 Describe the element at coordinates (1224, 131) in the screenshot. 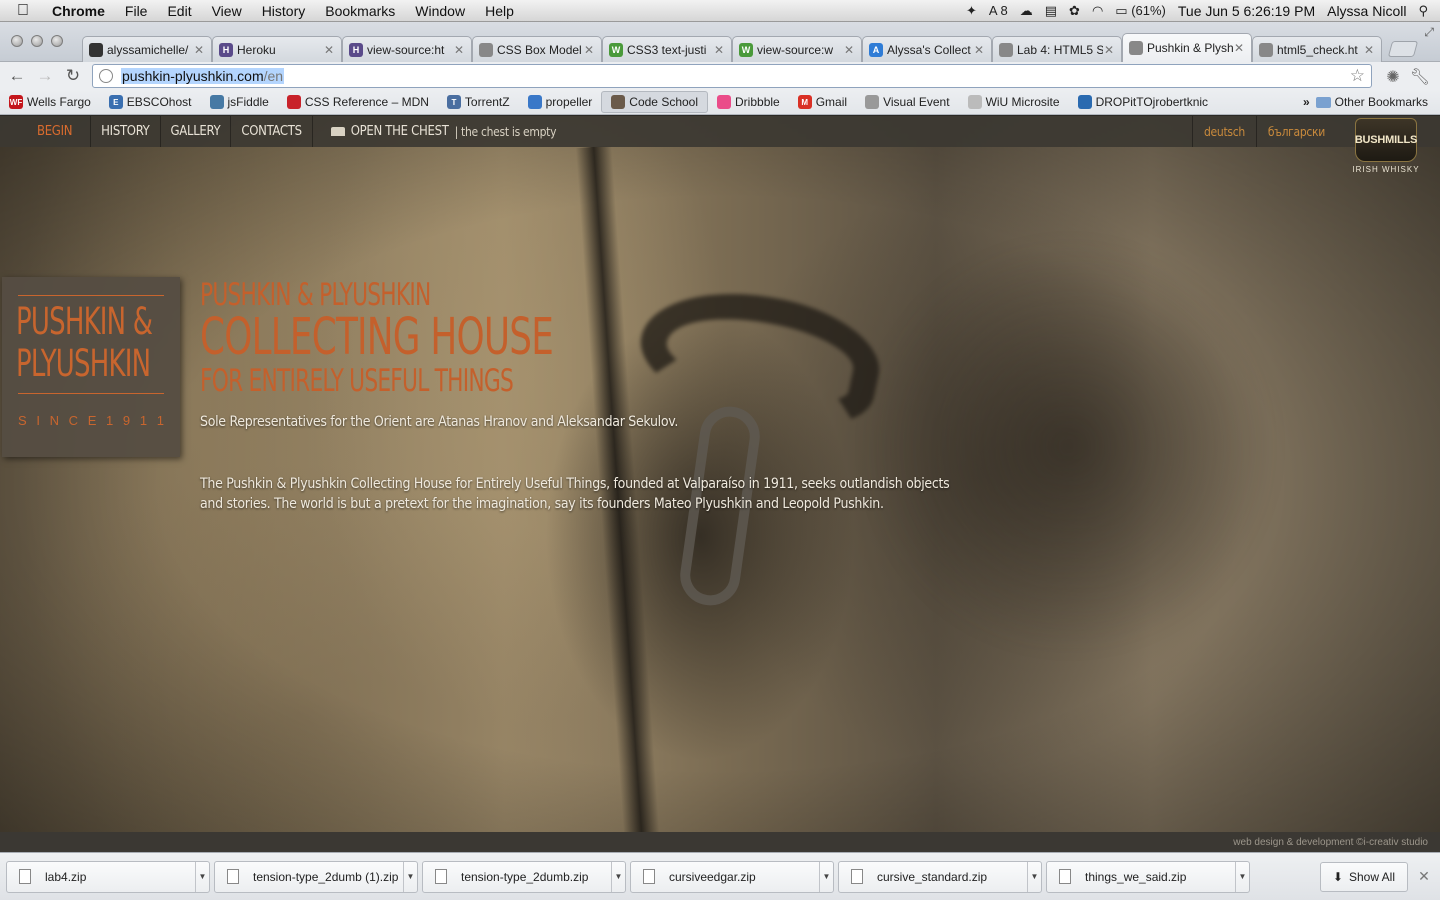

I see `language-deutsch: deutsch` at that location.